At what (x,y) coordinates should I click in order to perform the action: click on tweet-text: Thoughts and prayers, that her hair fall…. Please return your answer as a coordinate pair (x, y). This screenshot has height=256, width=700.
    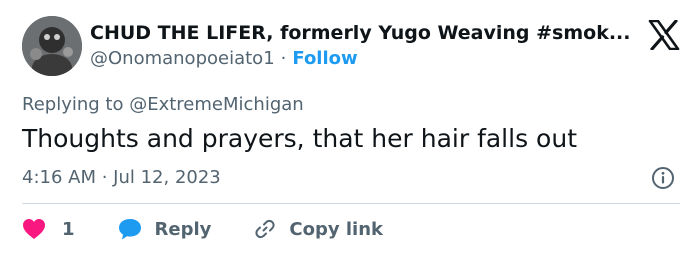
    Looking at the image, I should click on (299, 138).